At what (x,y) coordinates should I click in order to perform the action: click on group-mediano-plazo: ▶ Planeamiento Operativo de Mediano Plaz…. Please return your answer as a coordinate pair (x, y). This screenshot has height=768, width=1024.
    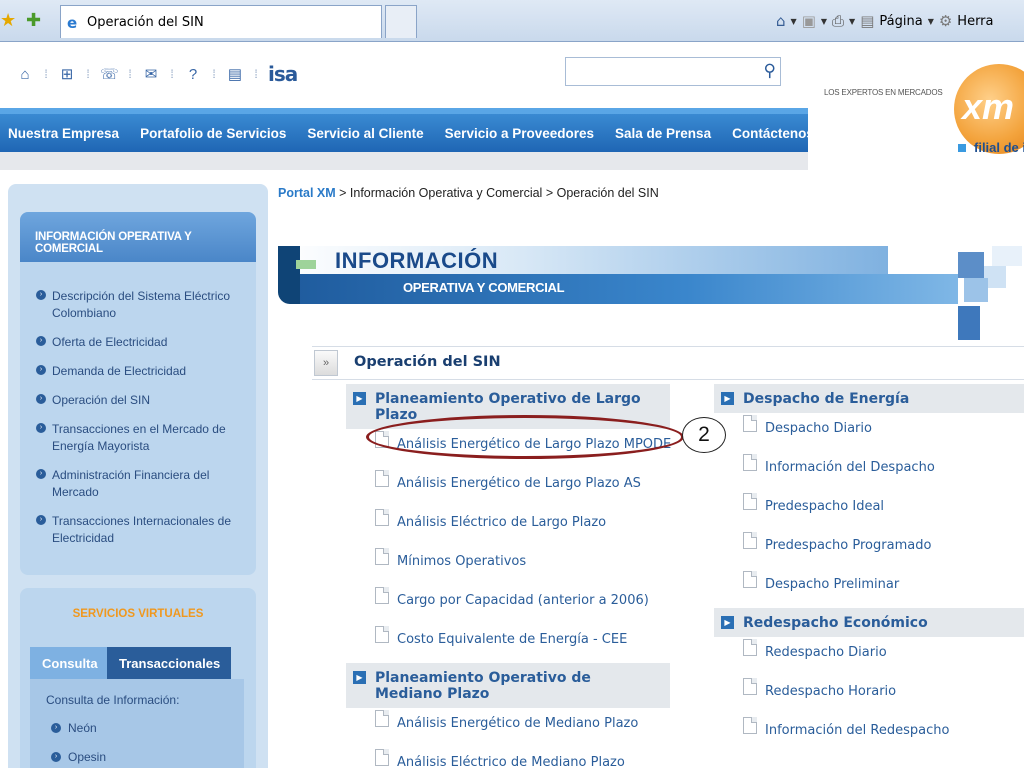
    Looking at the image, I should click on (508, 685).